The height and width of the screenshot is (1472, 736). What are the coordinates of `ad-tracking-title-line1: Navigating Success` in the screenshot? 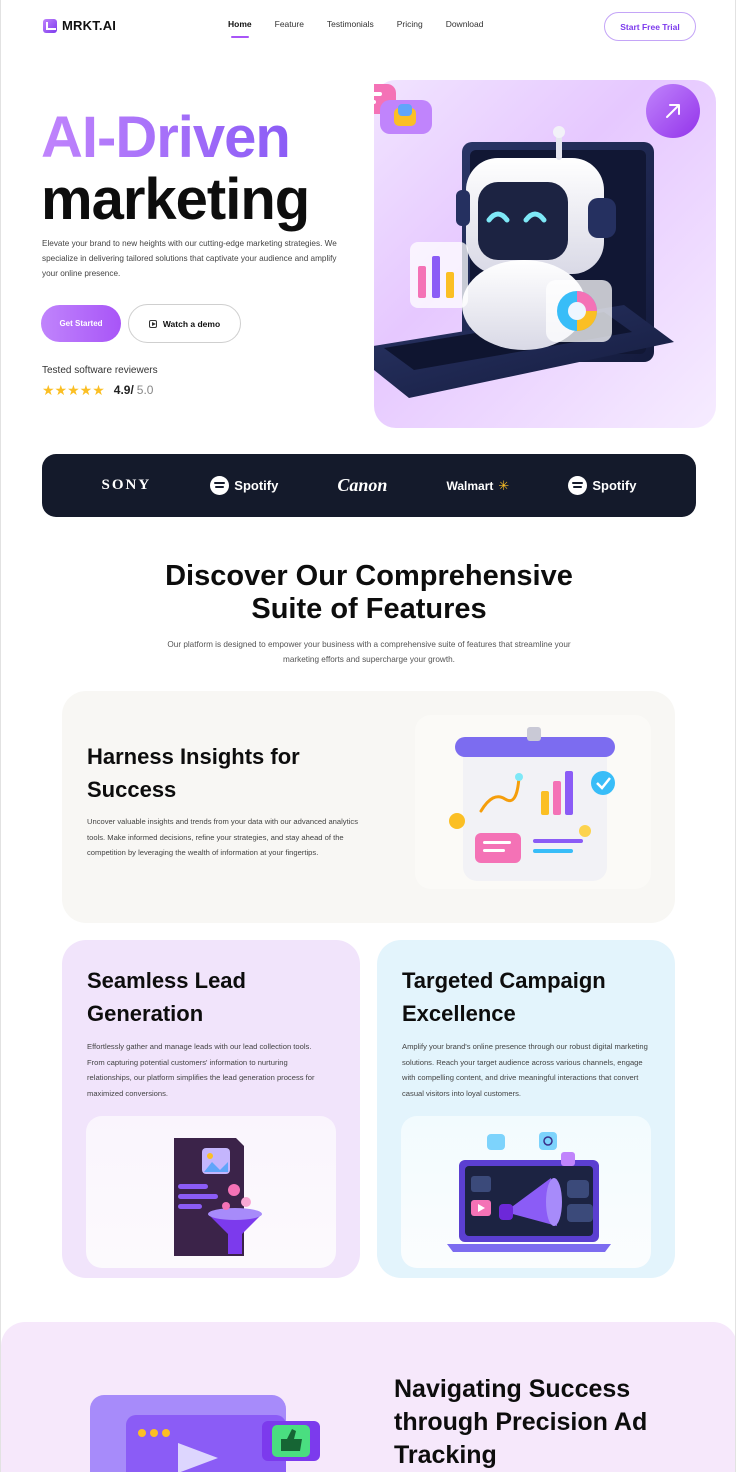 It's located at (512, 1389).